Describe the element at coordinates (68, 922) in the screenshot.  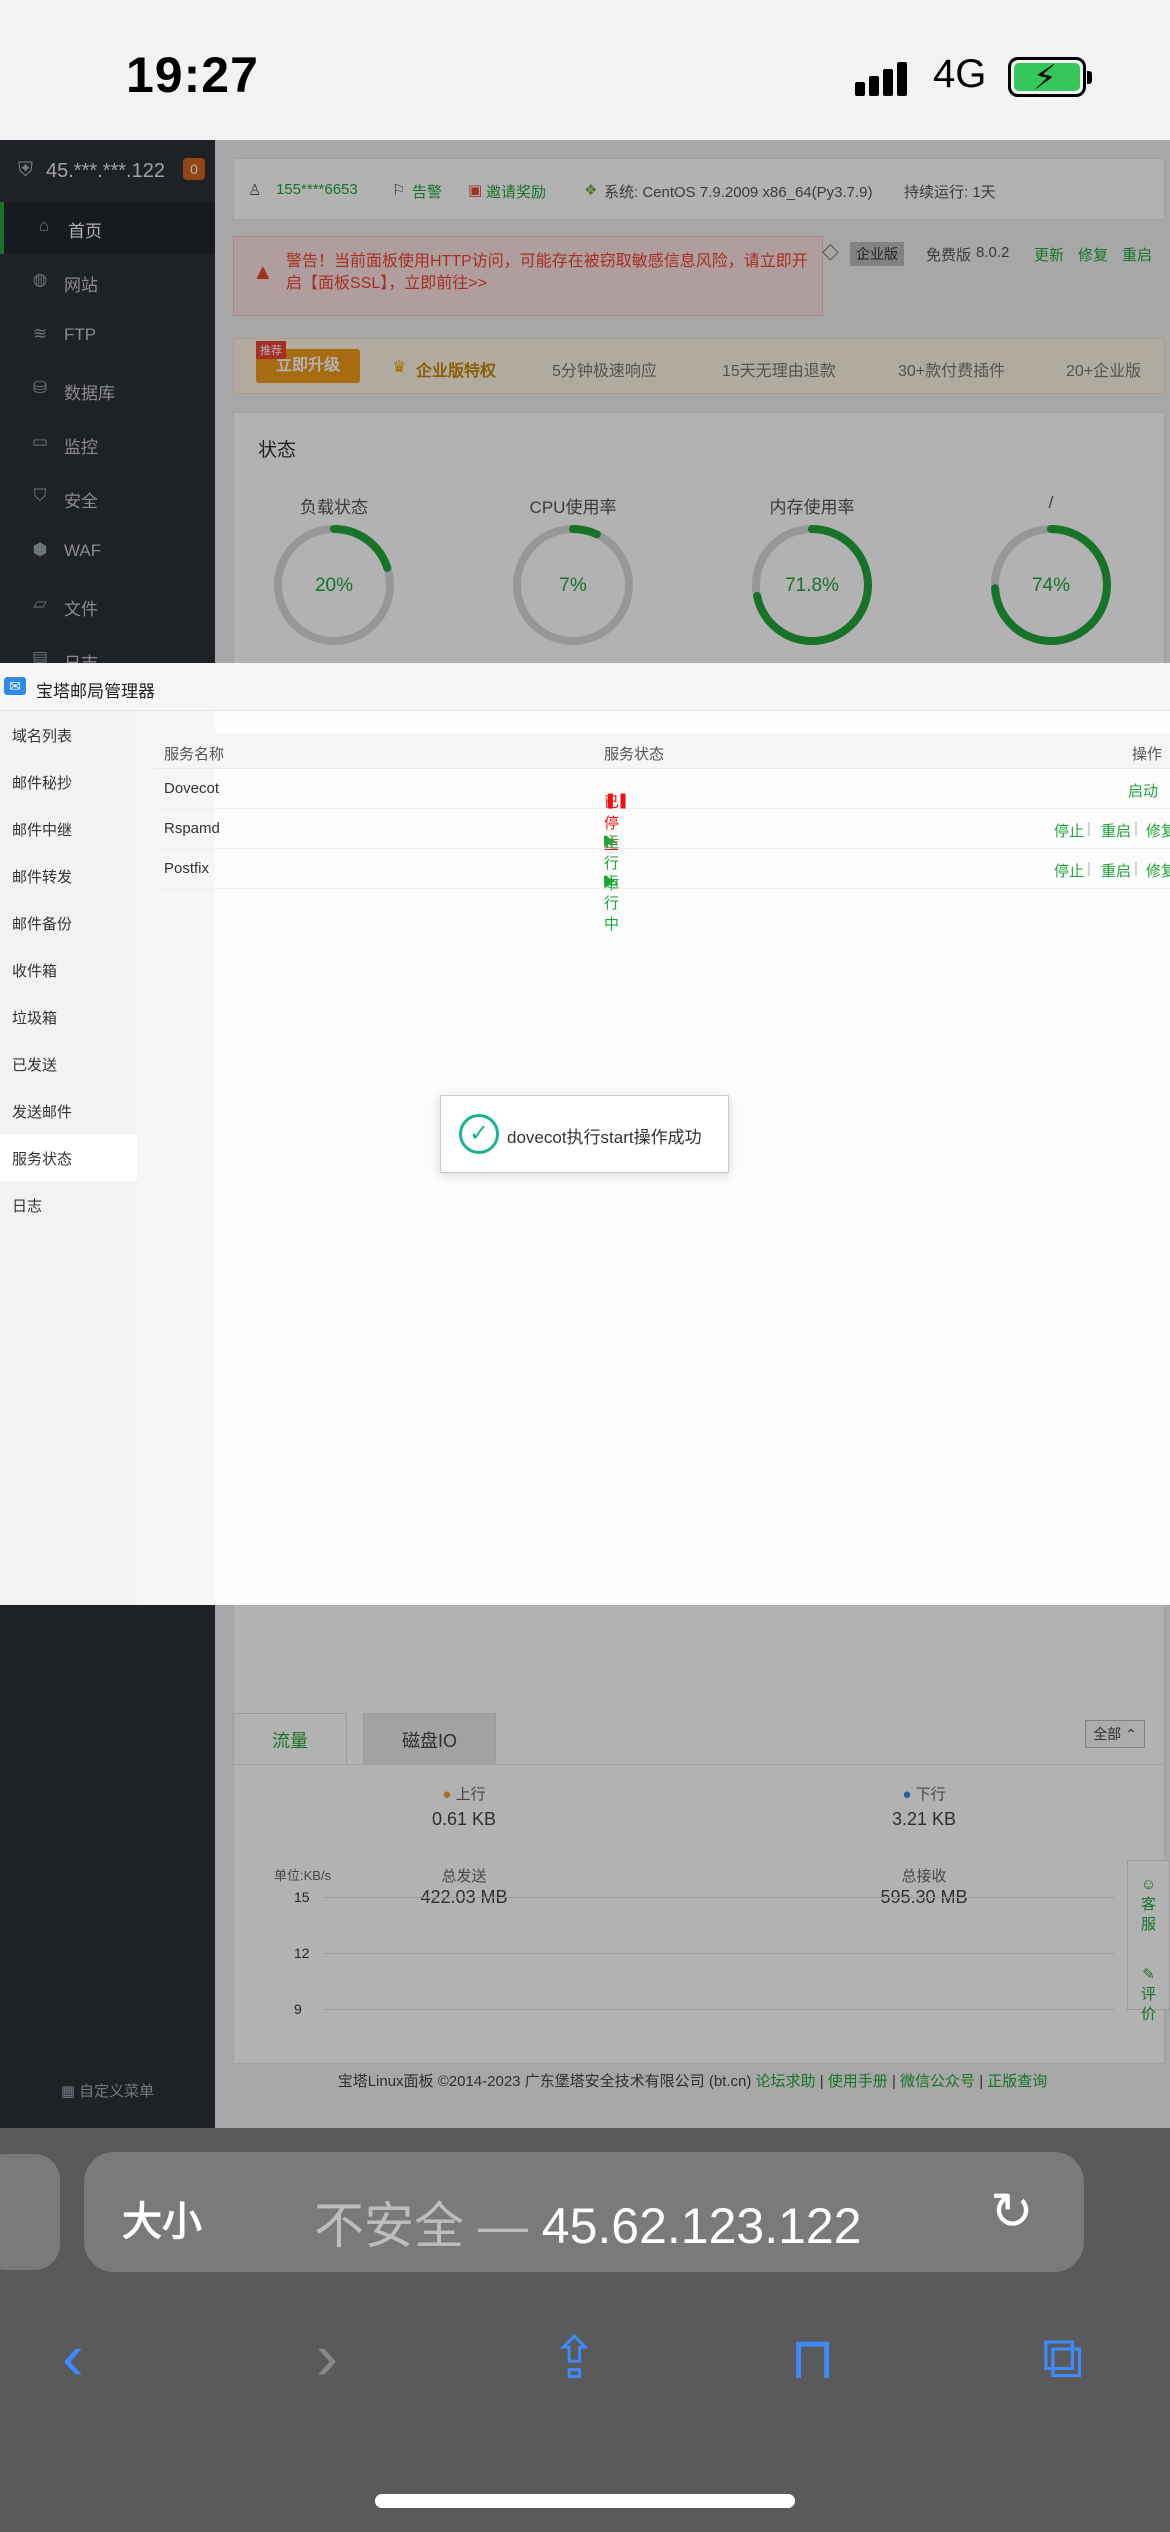
I see `mail-nav-item: 邮件备份` at that location.